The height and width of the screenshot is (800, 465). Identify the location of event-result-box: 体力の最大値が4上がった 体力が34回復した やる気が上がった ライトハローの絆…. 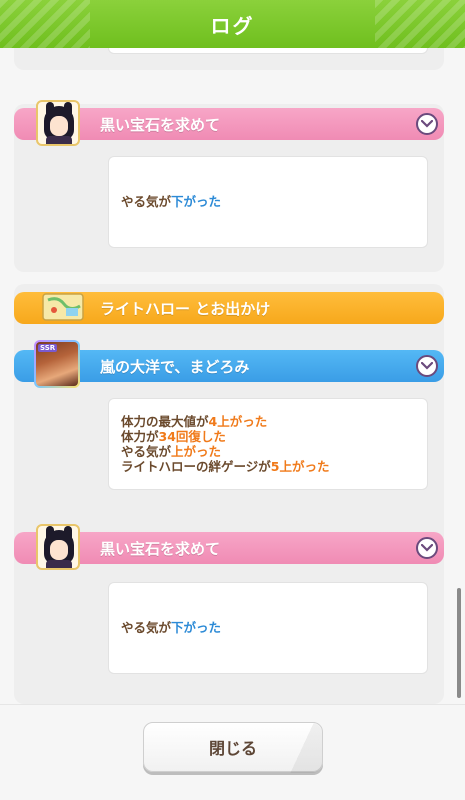
(268, 444).